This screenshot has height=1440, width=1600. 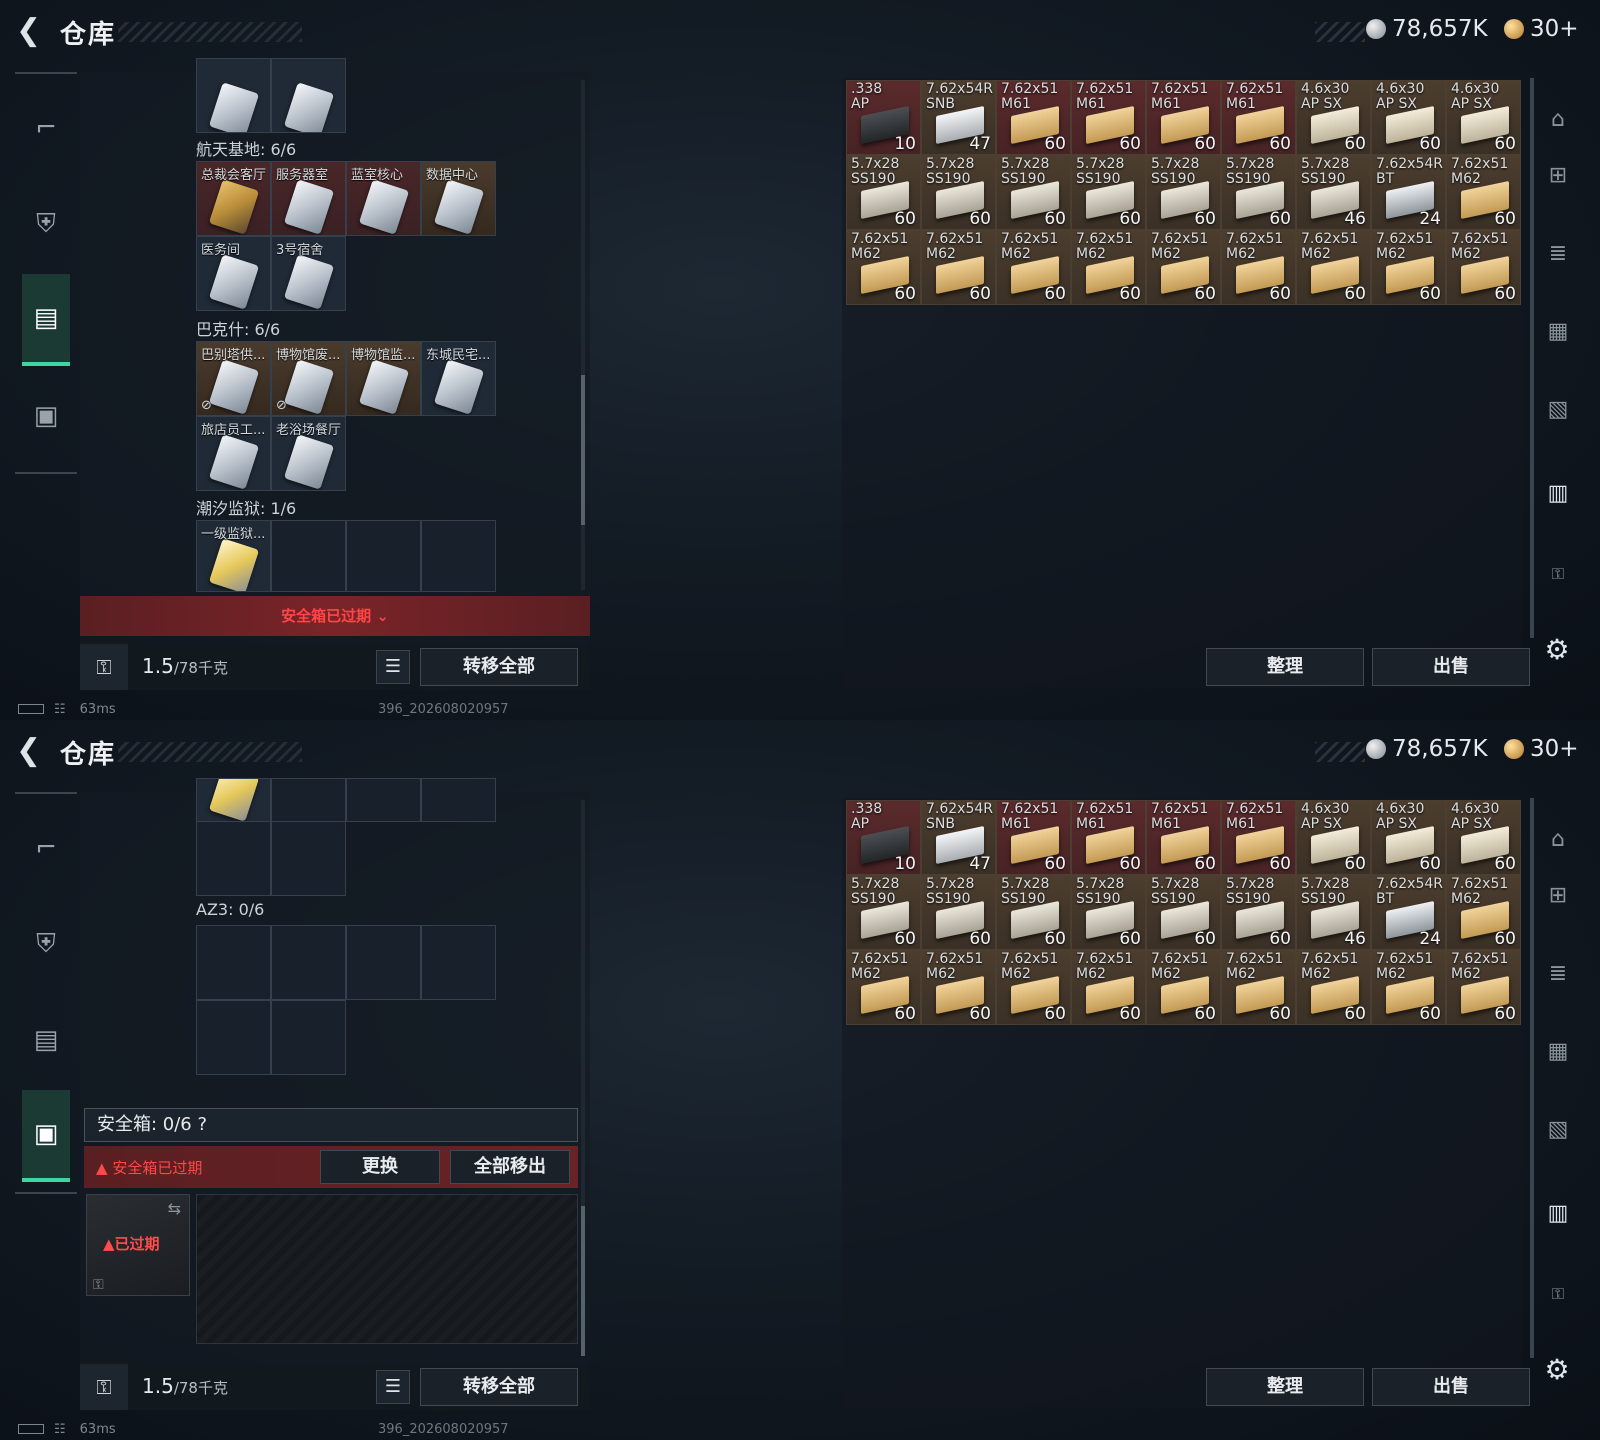 What do you see at coordinates (1558, 840) in the screenshot?
I see `helmet-icon: ⌂` at bounding box center [1558, 840].